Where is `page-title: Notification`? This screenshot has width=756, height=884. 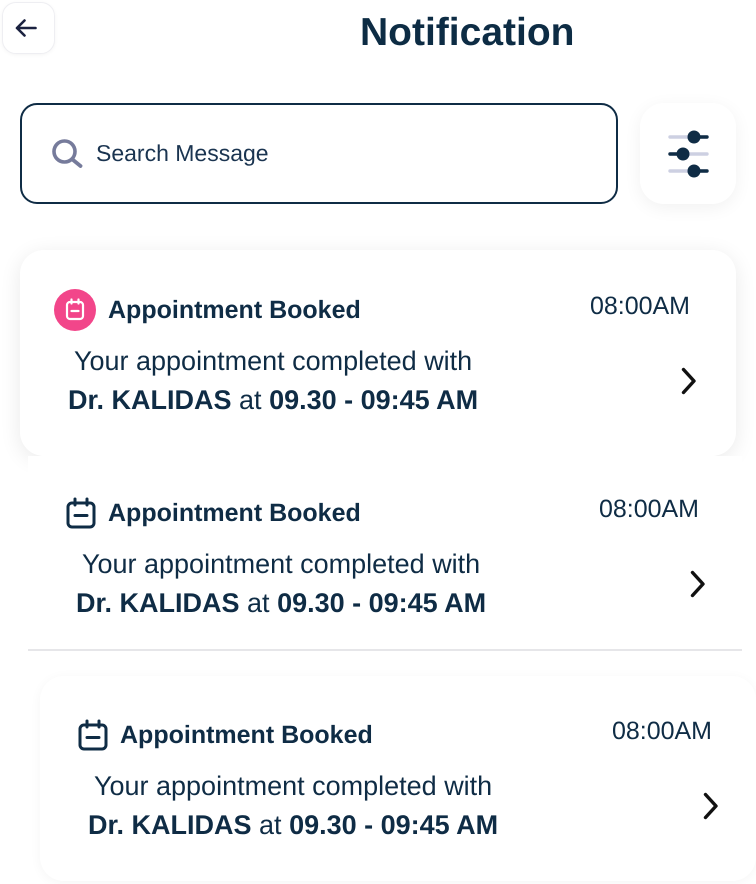 page-title: Notification is located at coordinates (467, 33).